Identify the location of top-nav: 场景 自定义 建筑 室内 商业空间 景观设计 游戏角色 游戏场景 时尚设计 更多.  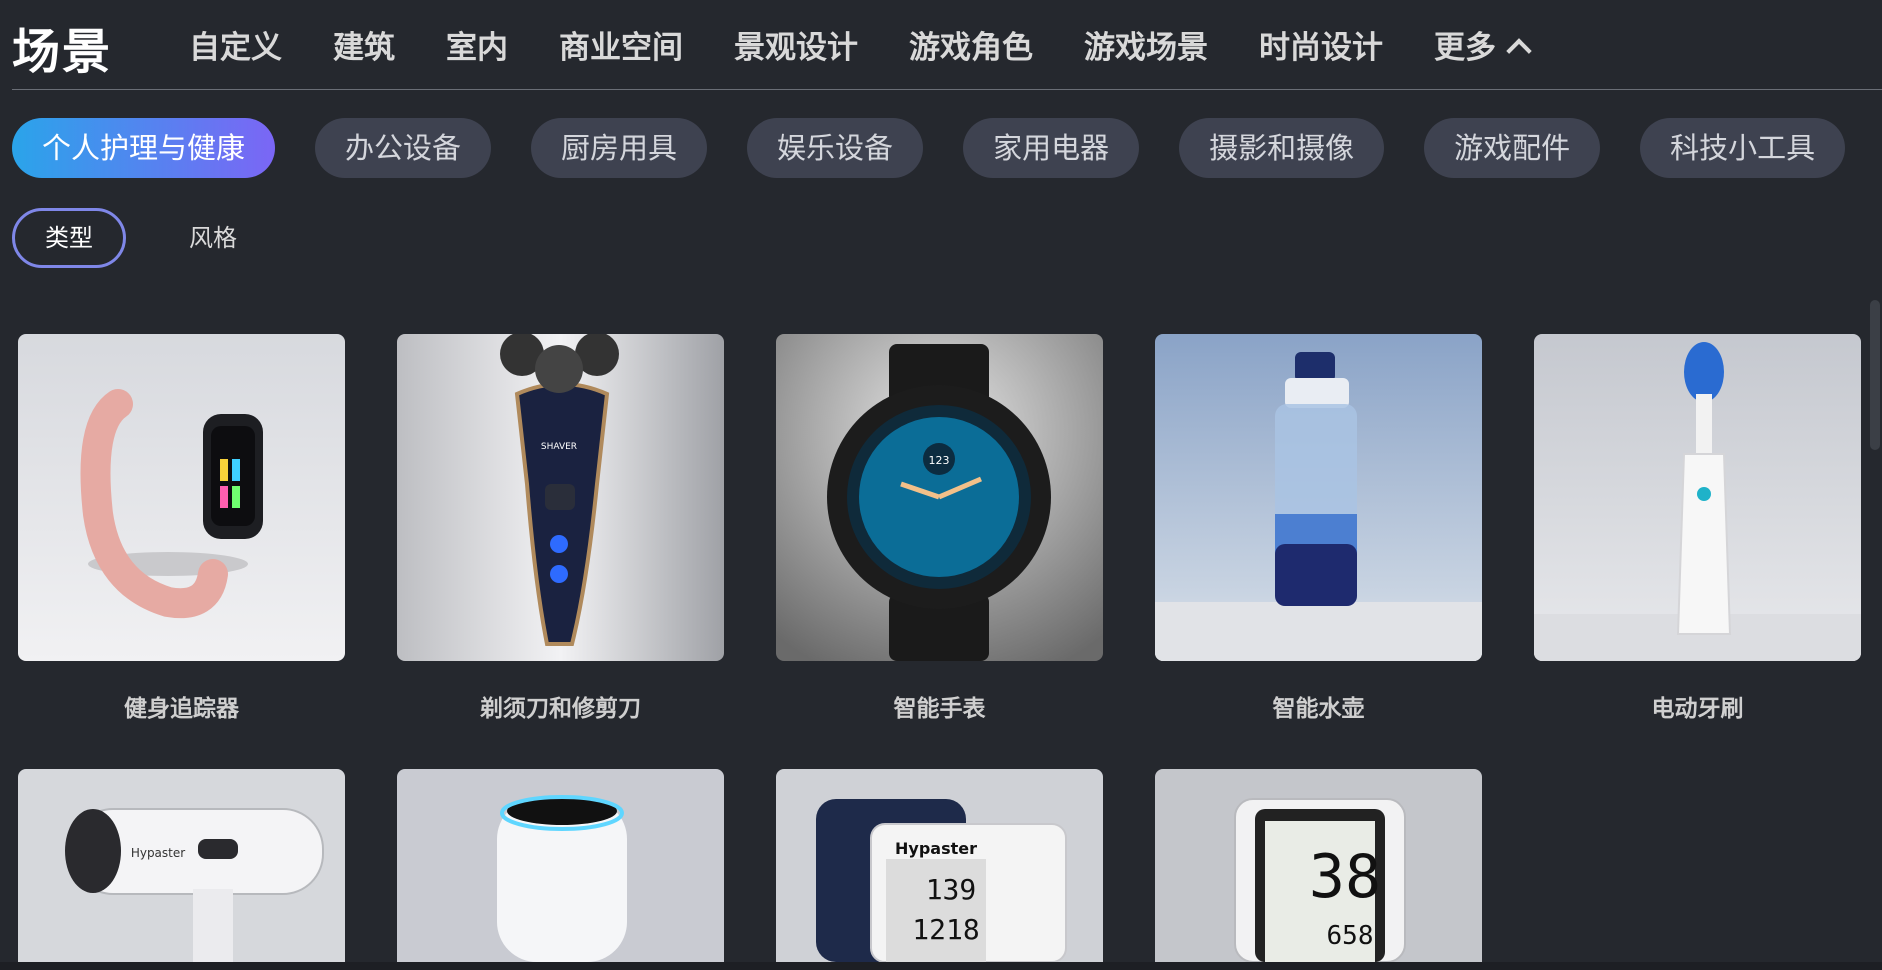
(947, 45).